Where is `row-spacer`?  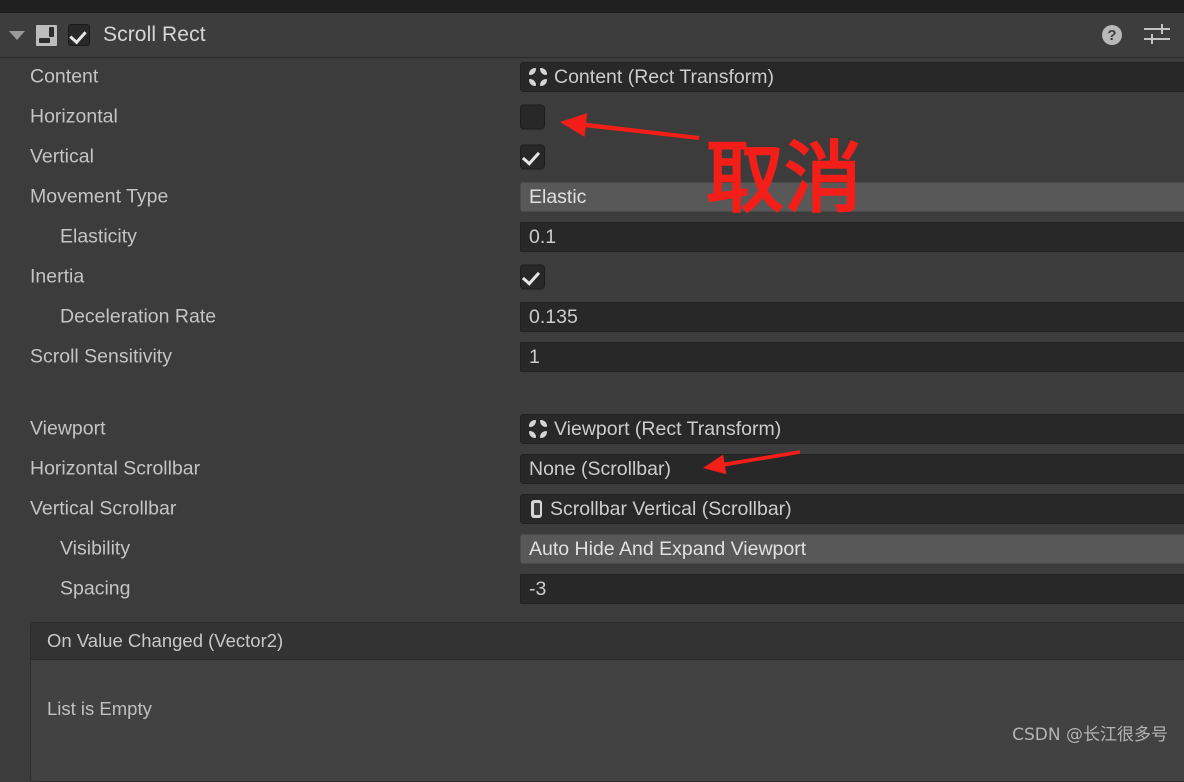
row-spacer is located at coordinates (592, 393).